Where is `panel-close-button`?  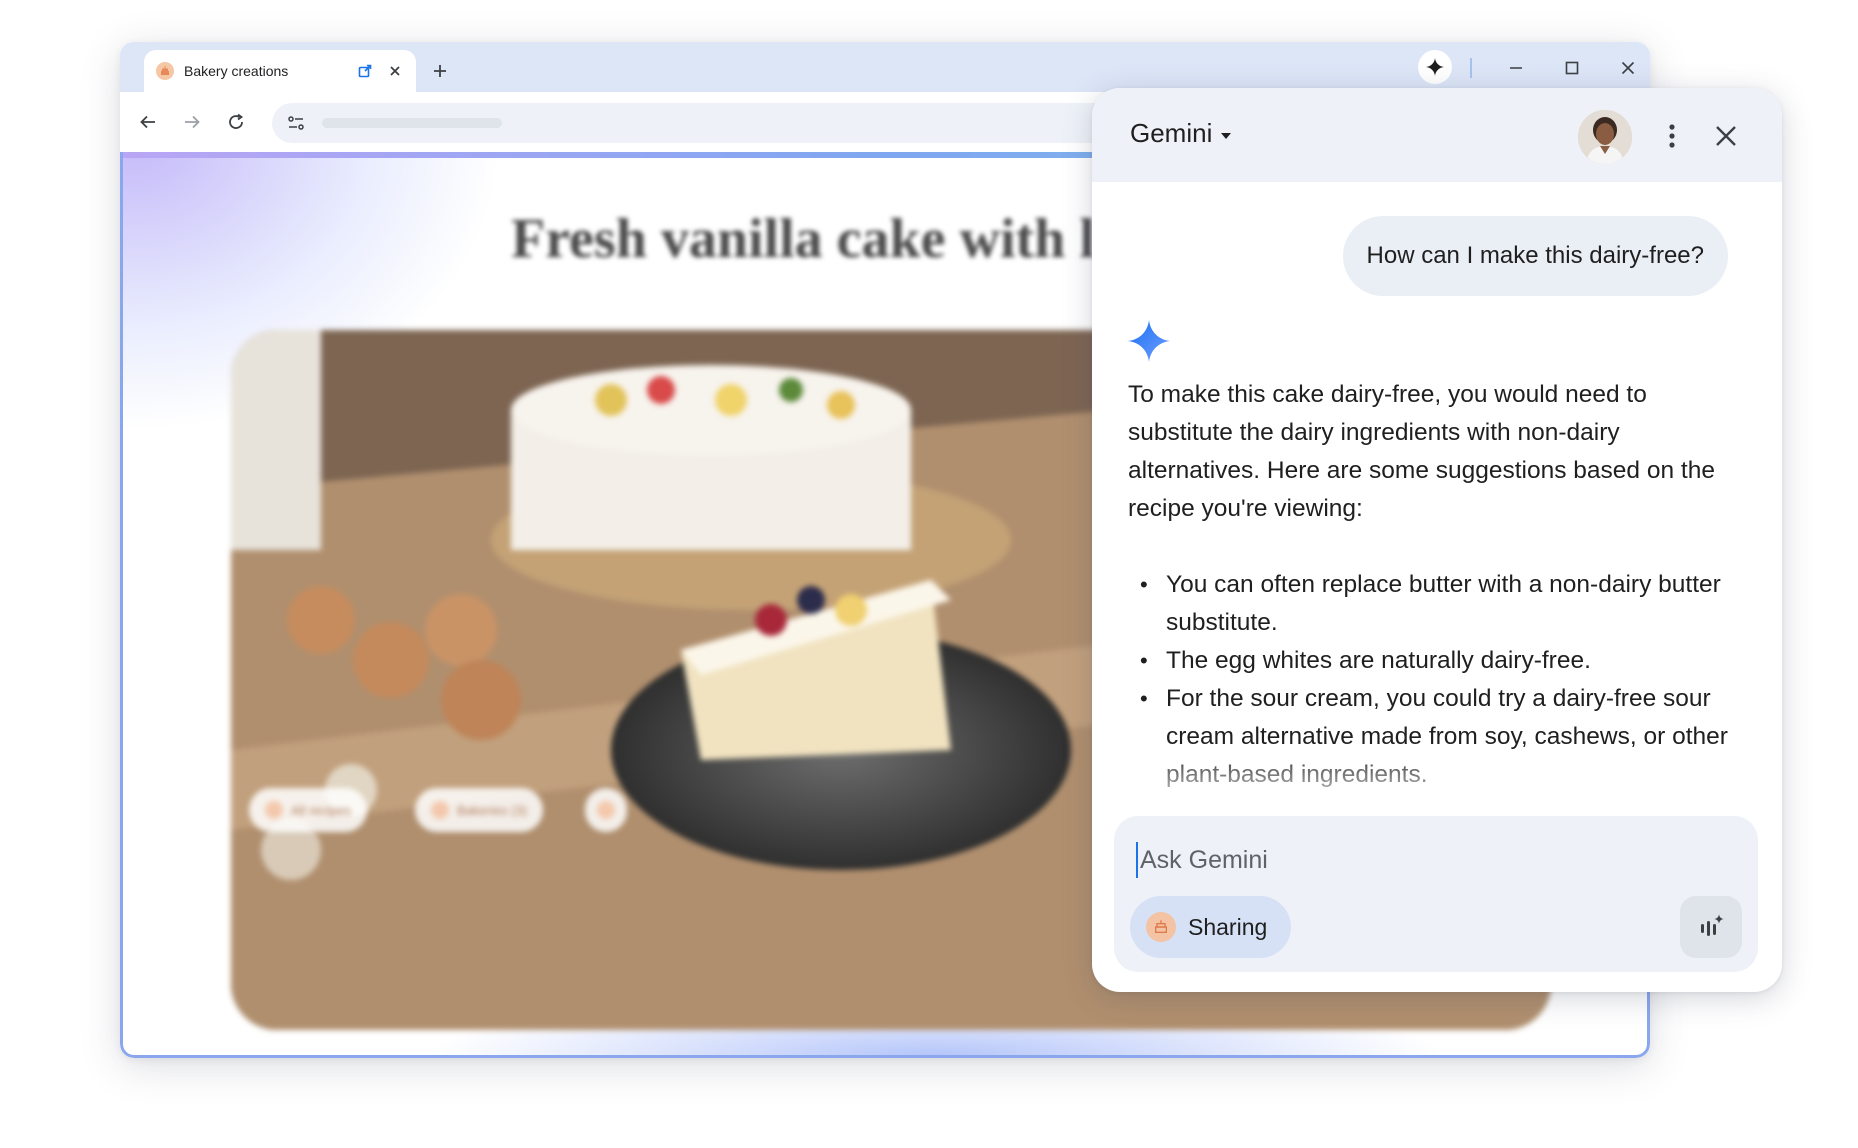 panel-close-button is located at coordinates (1726, 136).